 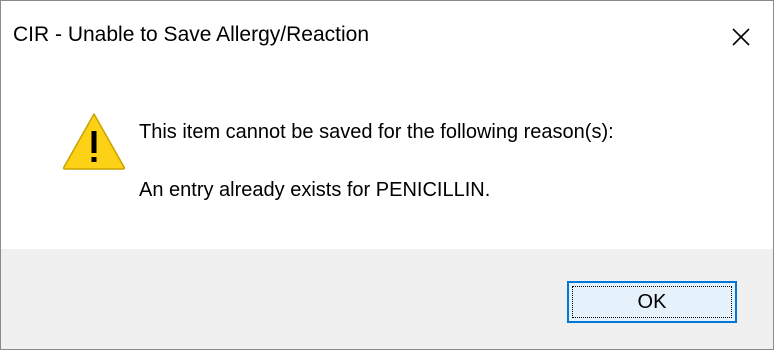 I want to click on close-button, so click(x=741, y=37).